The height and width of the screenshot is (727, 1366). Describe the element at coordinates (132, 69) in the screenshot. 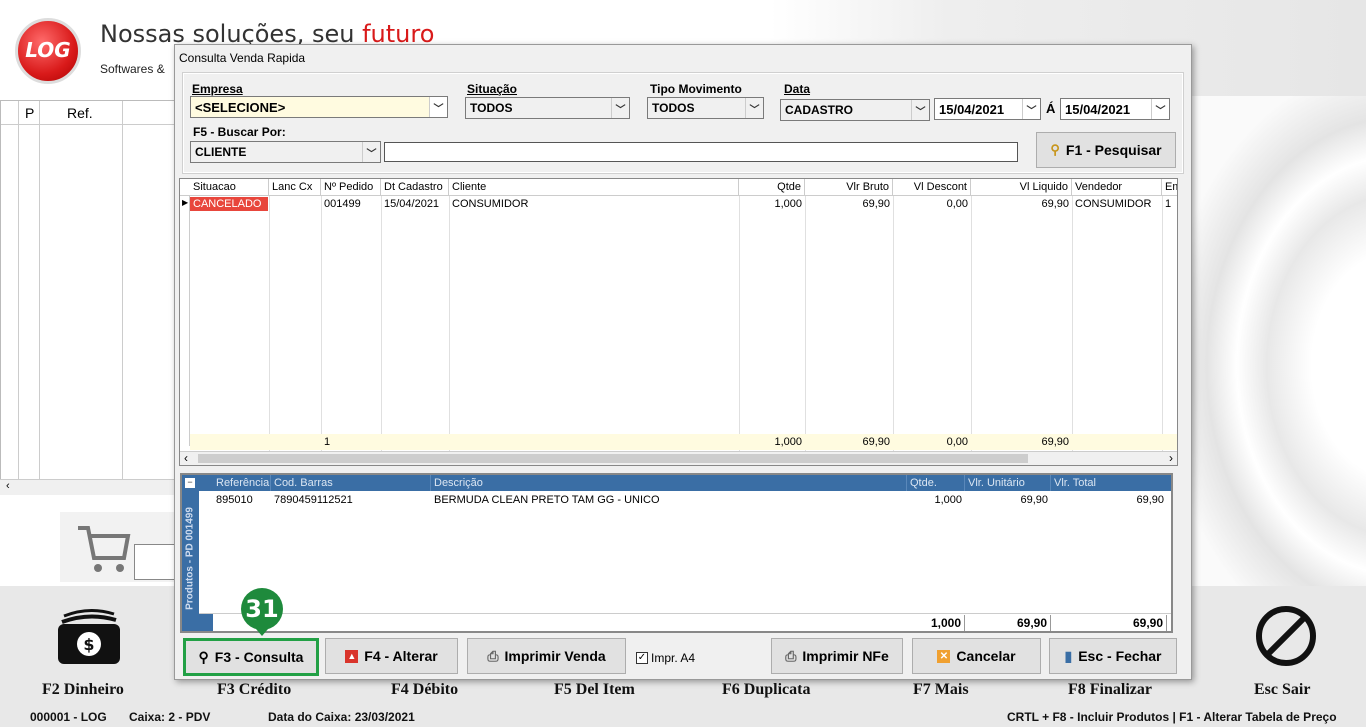

I see `slogan-sub: Softwares &` at that location.